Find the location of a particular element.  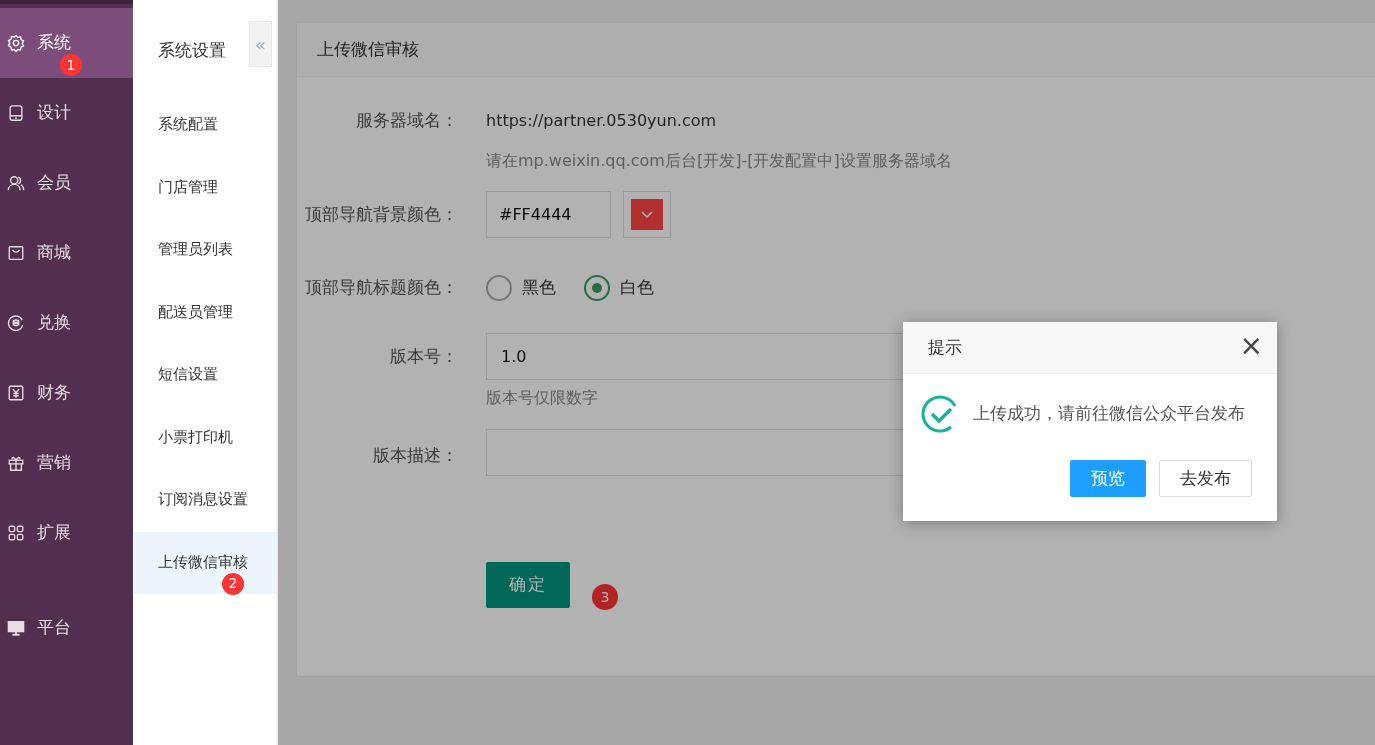

number-badge: 1 is located at coordinates (71, 65).